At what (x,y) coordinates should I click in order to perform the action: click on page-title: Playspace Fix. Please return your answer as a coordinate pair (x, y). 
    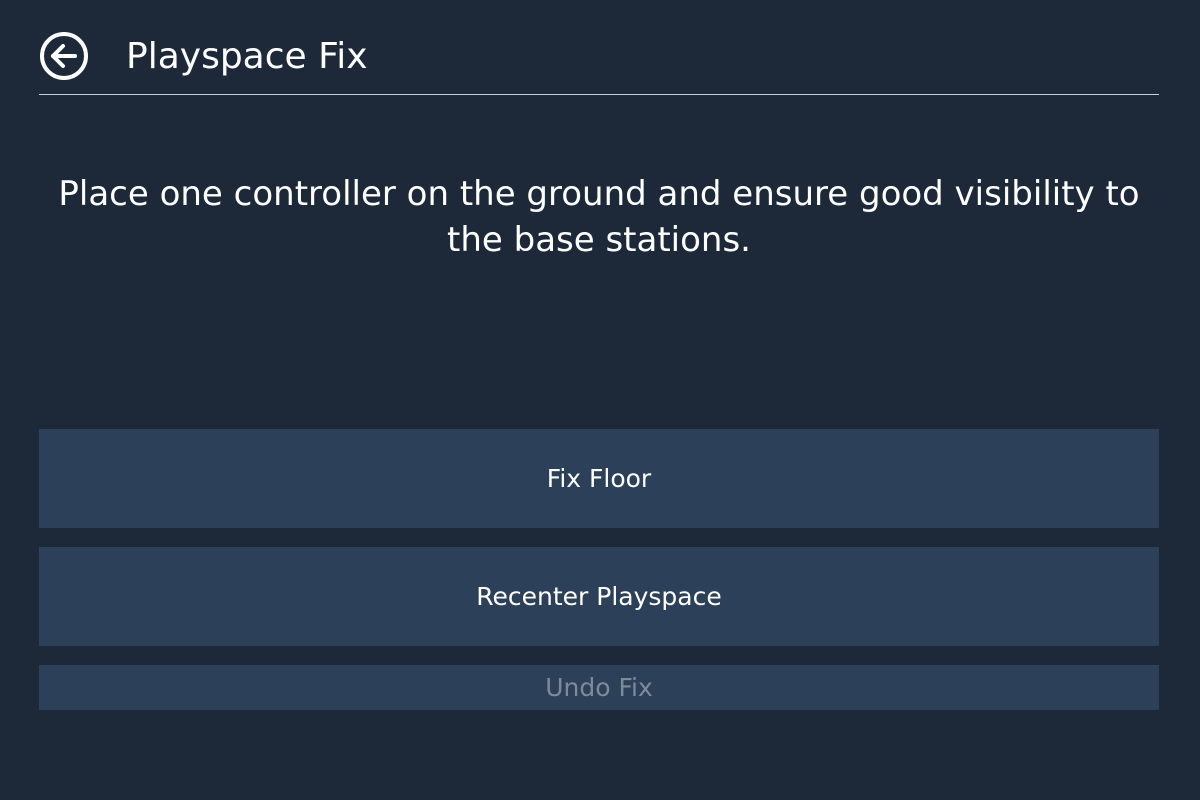
    Looking at the image, I should click on (247, 56).